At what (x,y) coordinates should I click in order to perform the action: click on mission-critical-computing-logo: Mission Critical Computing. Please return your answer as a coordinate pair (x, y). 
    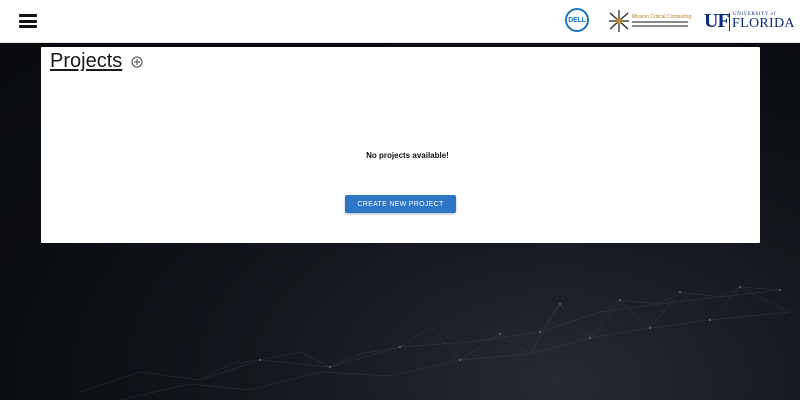
    Looking at the image, I should click on (650, 21).